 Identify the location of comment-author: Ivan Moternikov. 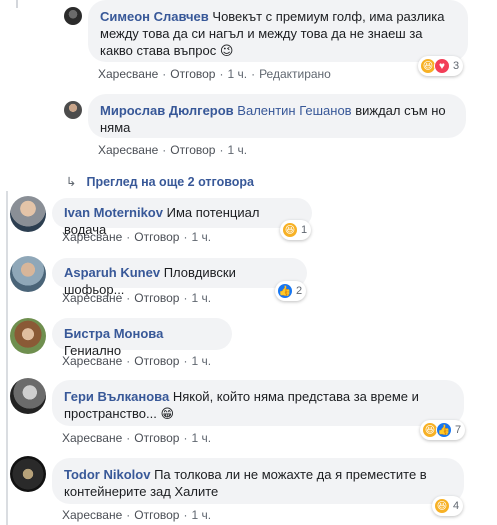
(113, 212).